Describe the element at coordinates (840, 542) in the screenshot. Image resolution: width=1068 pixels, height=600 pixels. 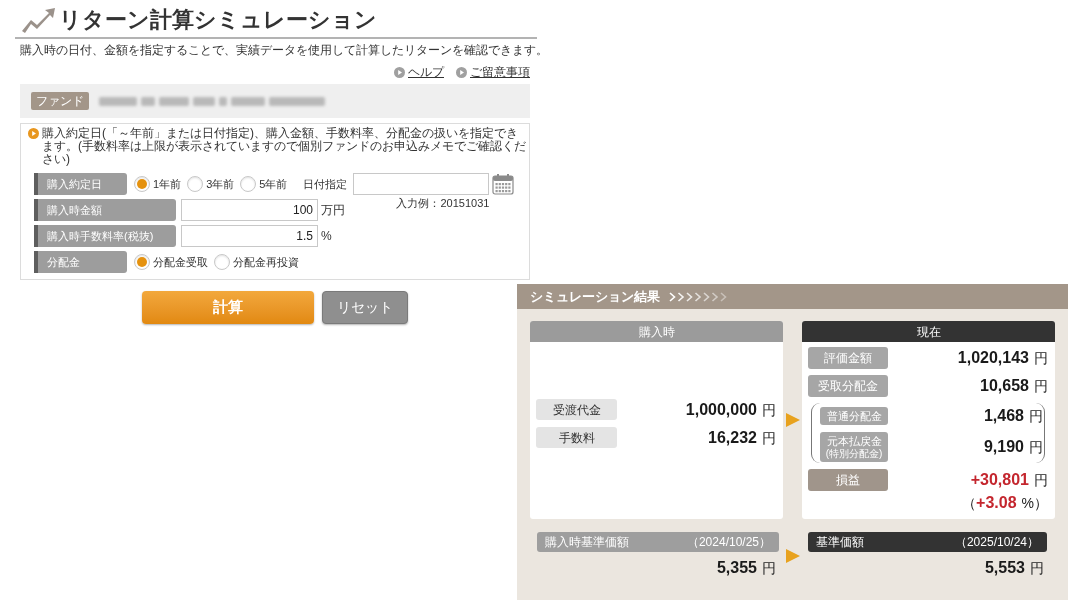
I see `price-label: 基準価額` at that location.